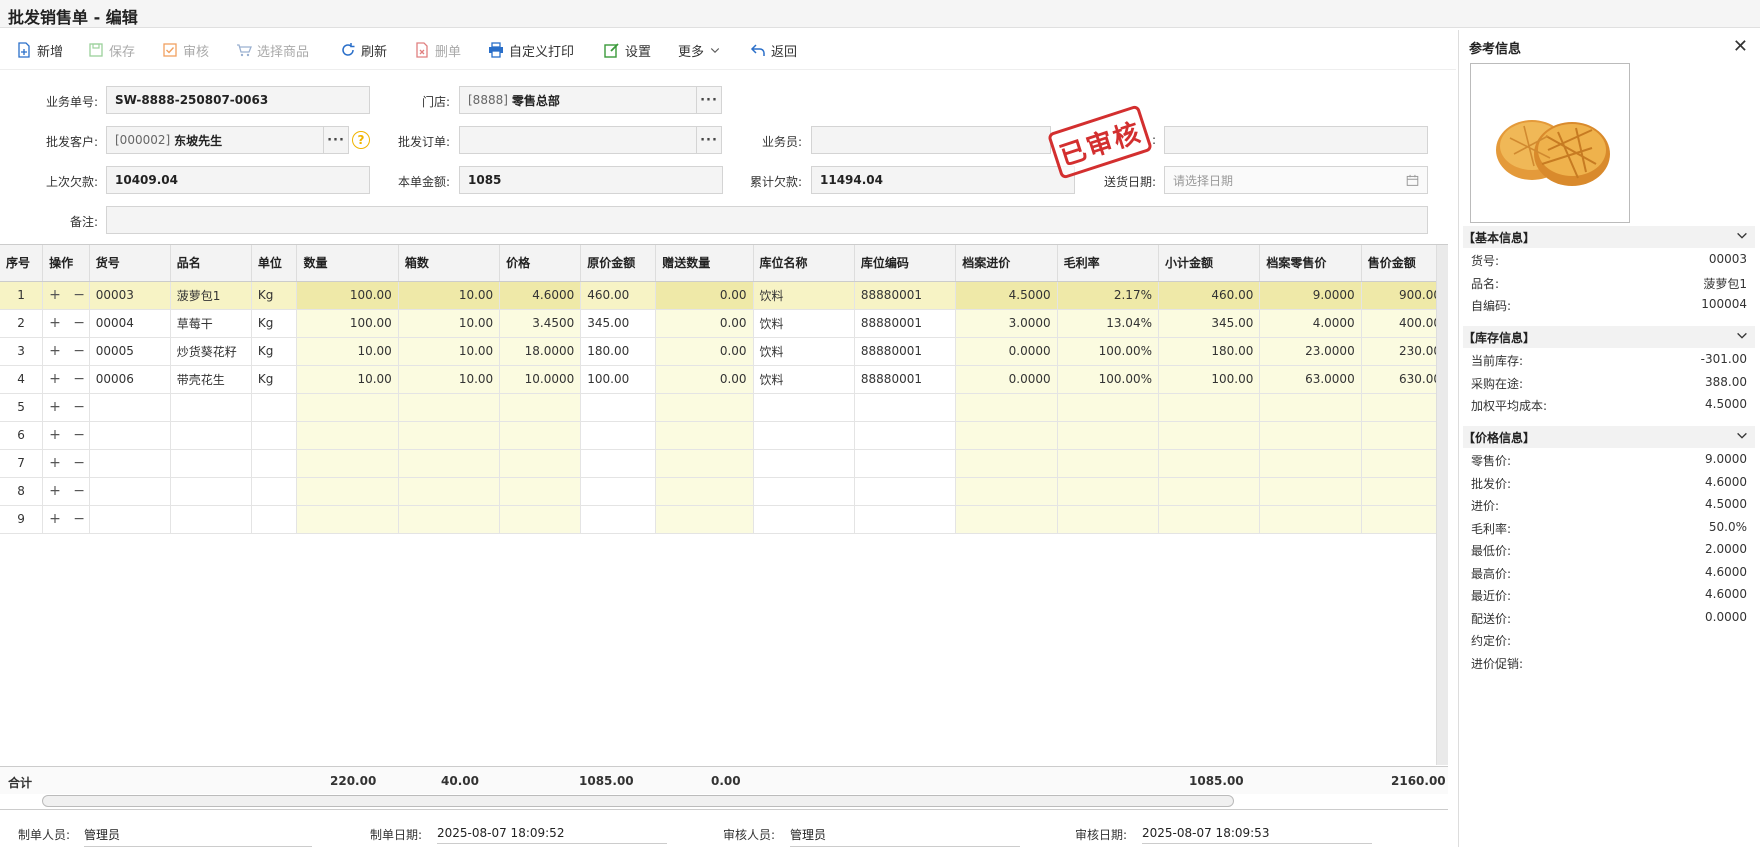 The height and width of the screenshot is (847, 1760). I want to click on col-header: 小计金额, so click(1209, 263).